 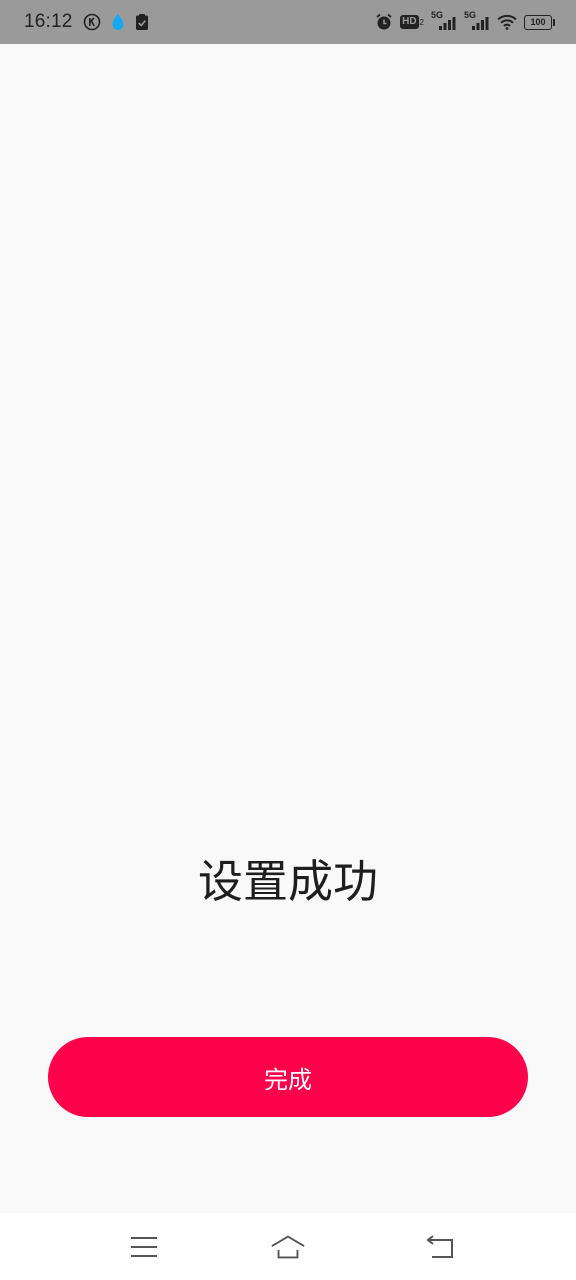 I want to click on k-circle-icon, so click(x=92, y=22).